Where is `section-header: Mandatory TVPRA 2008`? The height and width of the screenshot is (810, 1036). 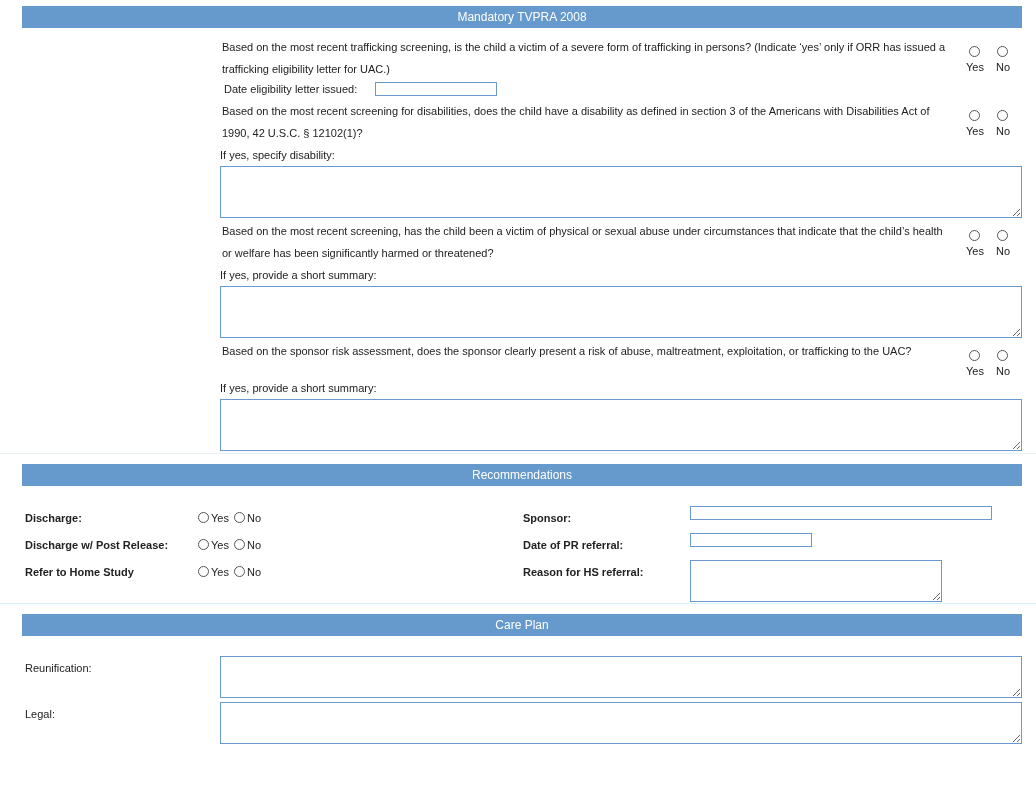 section-header: Mandatory TVPRA 2008 is located at coordinates (522, 17).